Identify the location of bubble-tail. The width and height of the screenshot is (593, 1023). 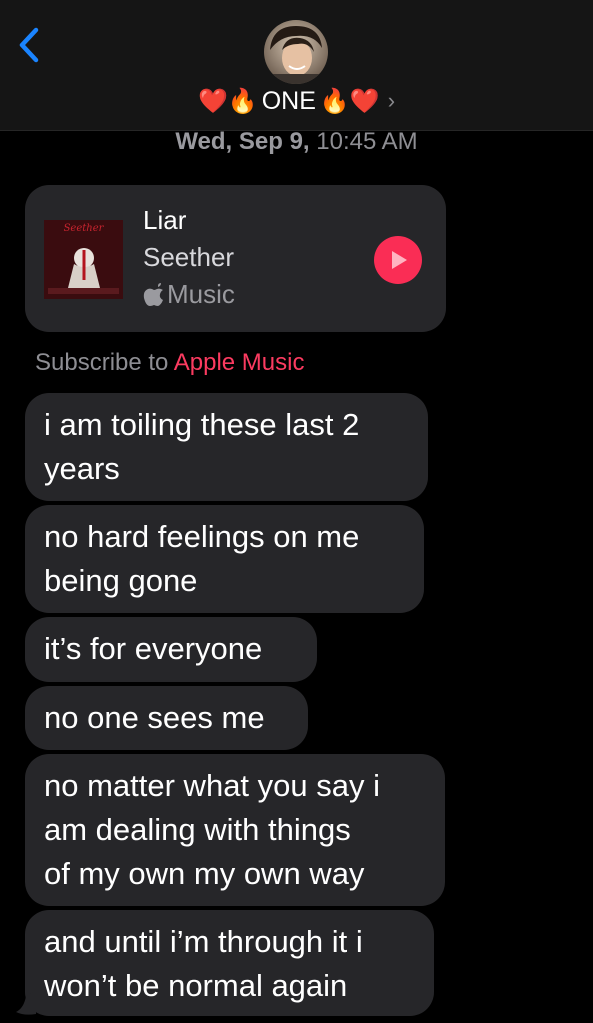
(26, 1002).